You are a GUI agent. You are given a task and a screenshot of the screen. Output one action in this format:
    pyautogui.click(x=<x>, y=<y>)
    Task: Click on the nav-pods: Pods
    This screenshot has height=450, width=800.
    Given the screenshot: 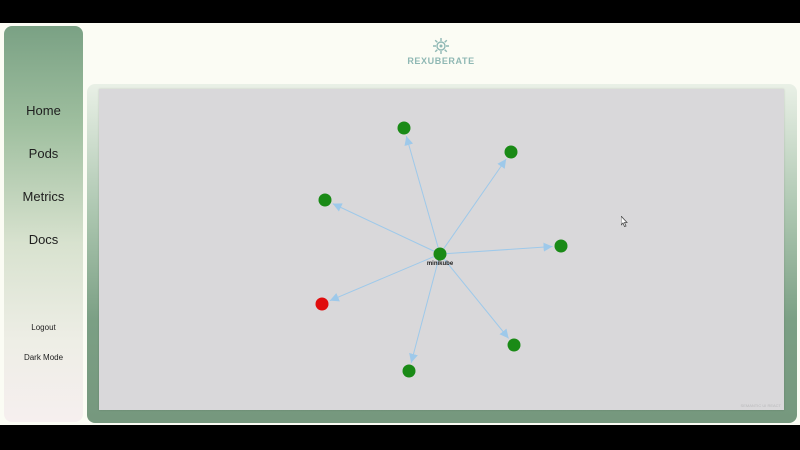 What is the action you would take?
    pyautogui.click(x=43, y=153)
    